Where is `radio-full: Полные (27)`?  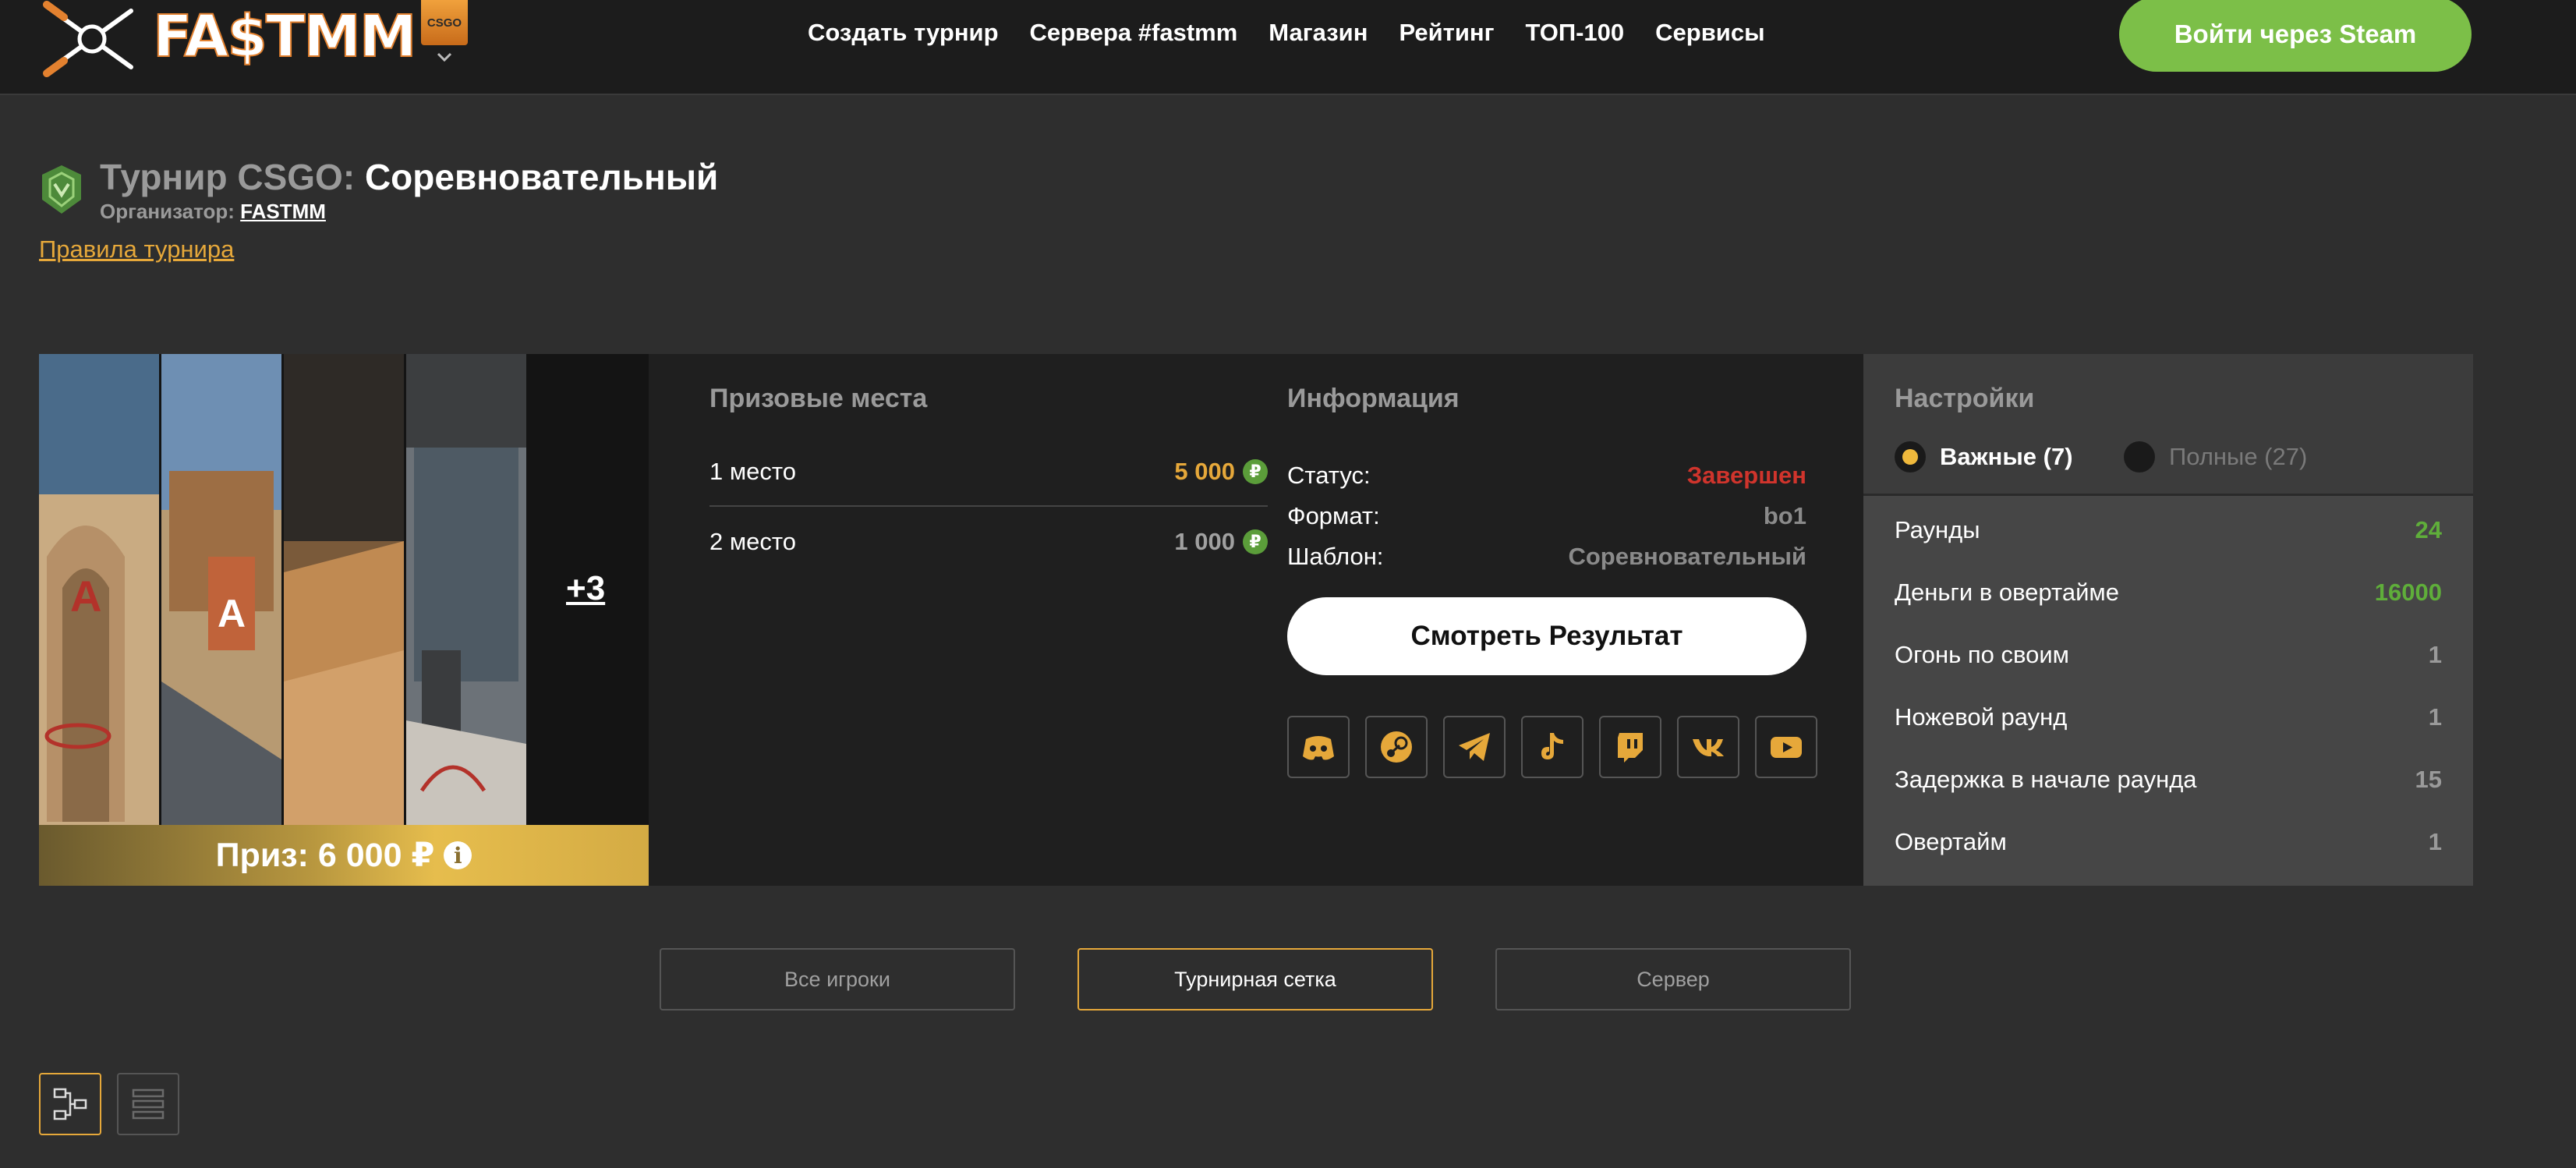
radio-full: Полные (27) is located at coordinates (2215, 457).